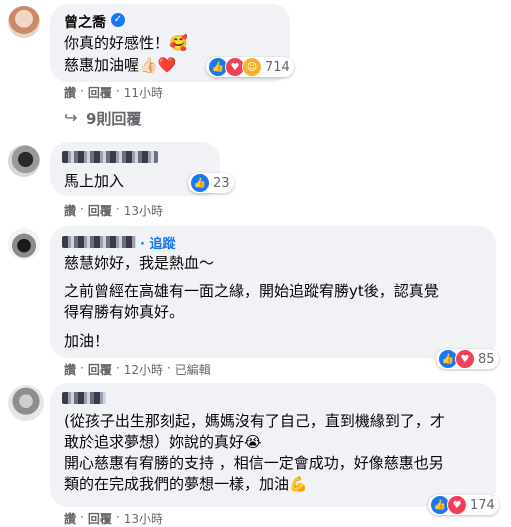 Image resolution: width=511 pixels, height=527 pixels. Describe the element at coordinates (277, 67) in the screenshot. I see `reaction-count: 714` at that location.